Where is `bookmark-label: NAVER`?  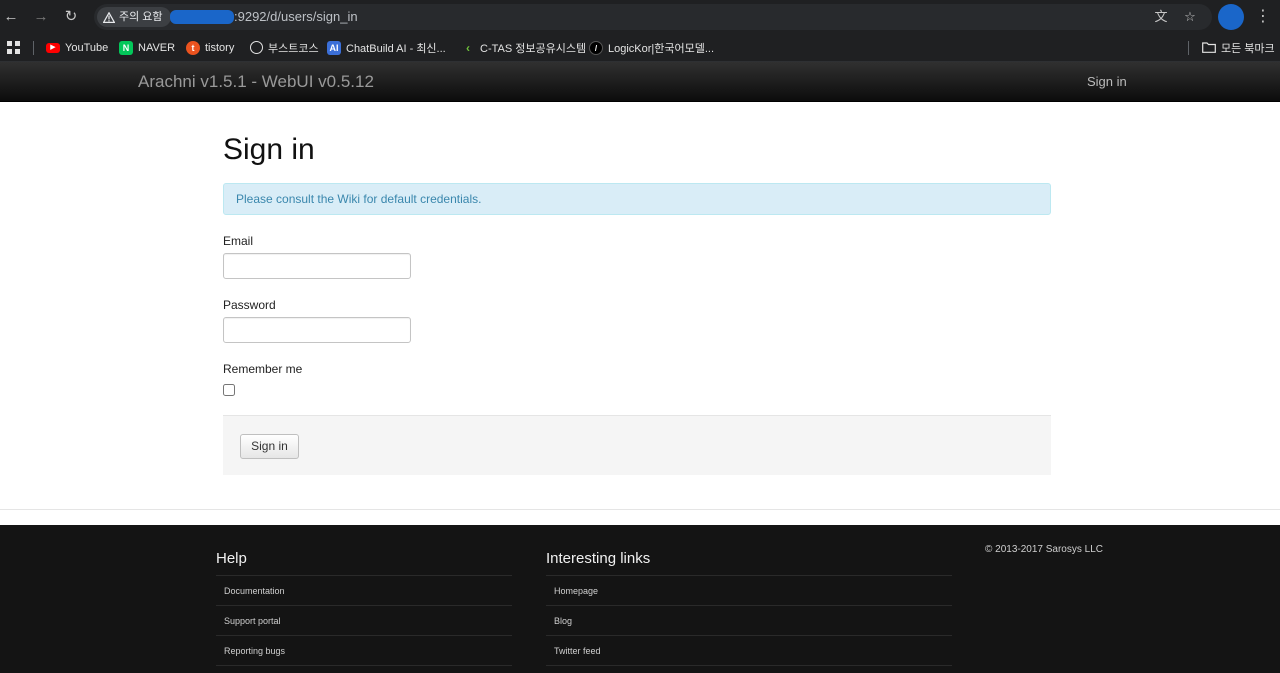 bookmark-label: NAVER is located at coordinates (157, 47).